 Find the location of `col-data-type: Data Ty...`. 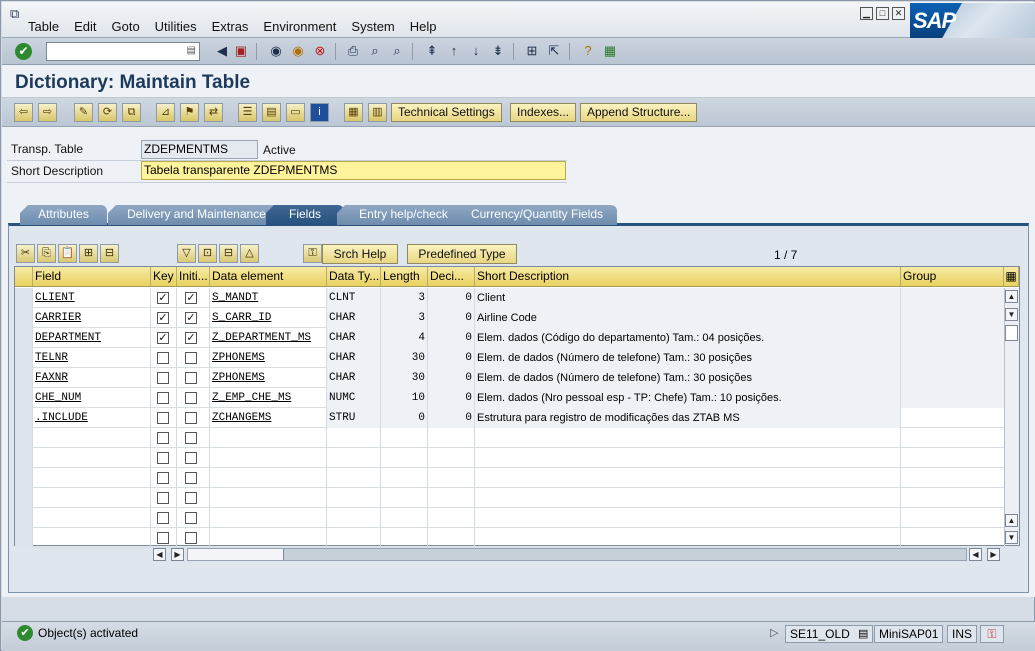

col-data-type: Data Ty... is located at coordinates (354, 276).